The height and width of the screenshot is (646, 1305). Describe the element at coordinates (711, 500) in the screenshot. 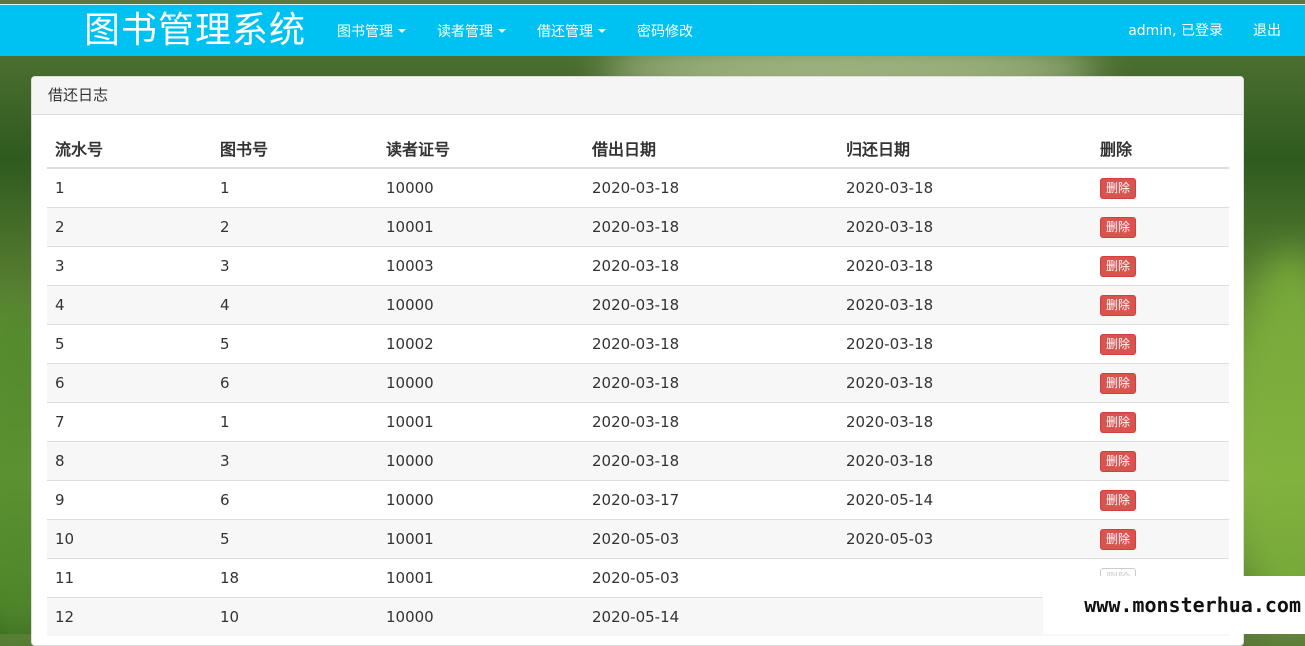

I see `cell-out: 2020-03-17` at that location.